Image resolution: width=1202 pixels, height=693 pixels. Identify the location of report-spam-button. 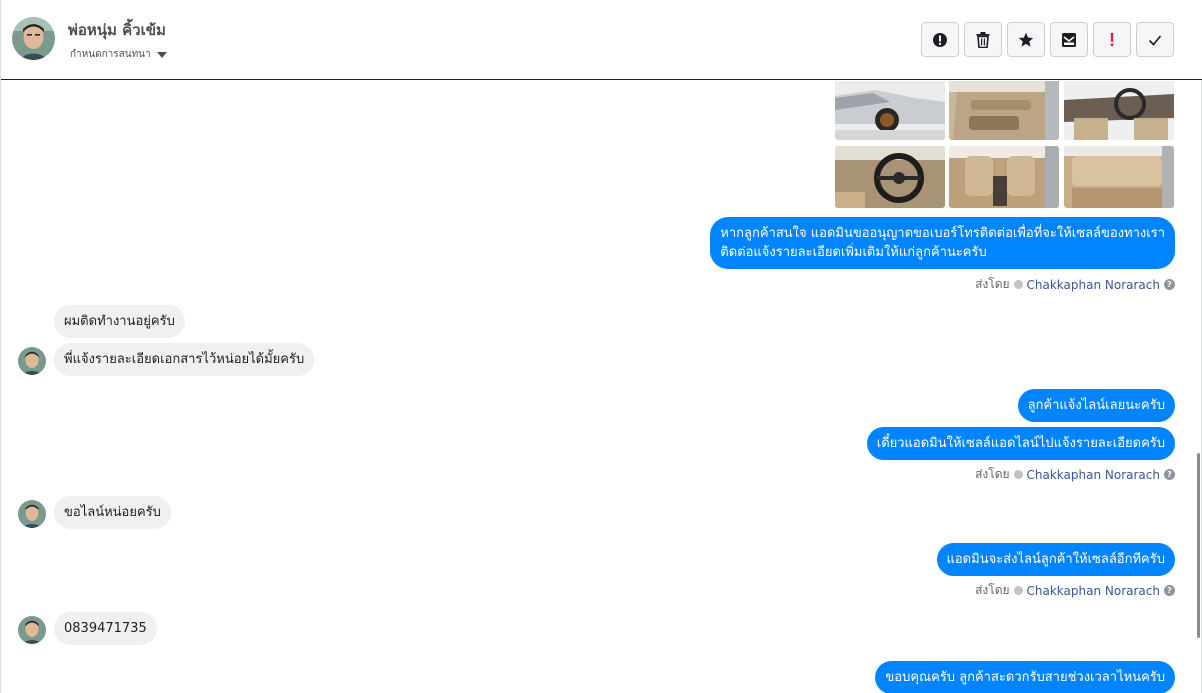
(940, 39).